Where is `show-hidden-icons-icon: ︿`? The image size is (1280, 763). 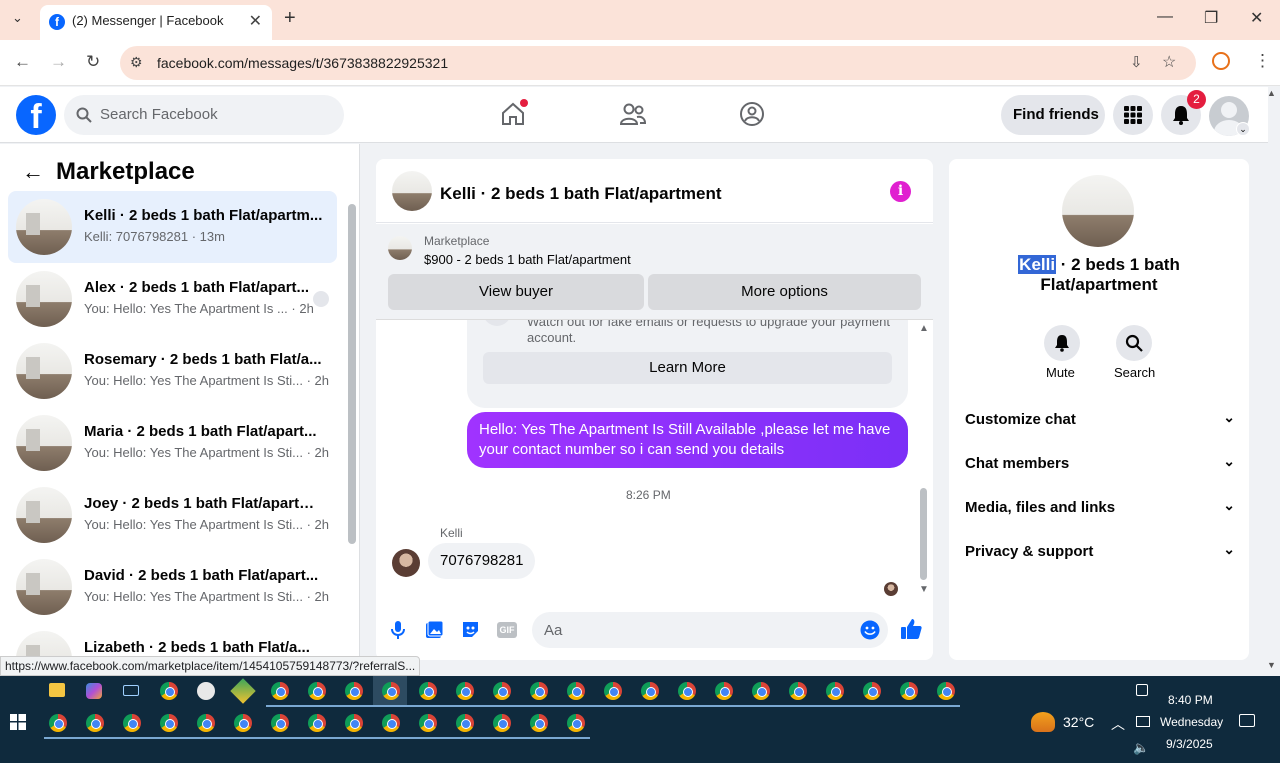
show-hidden-icons-icon: ︿ is located at coordinates (1118, 724).